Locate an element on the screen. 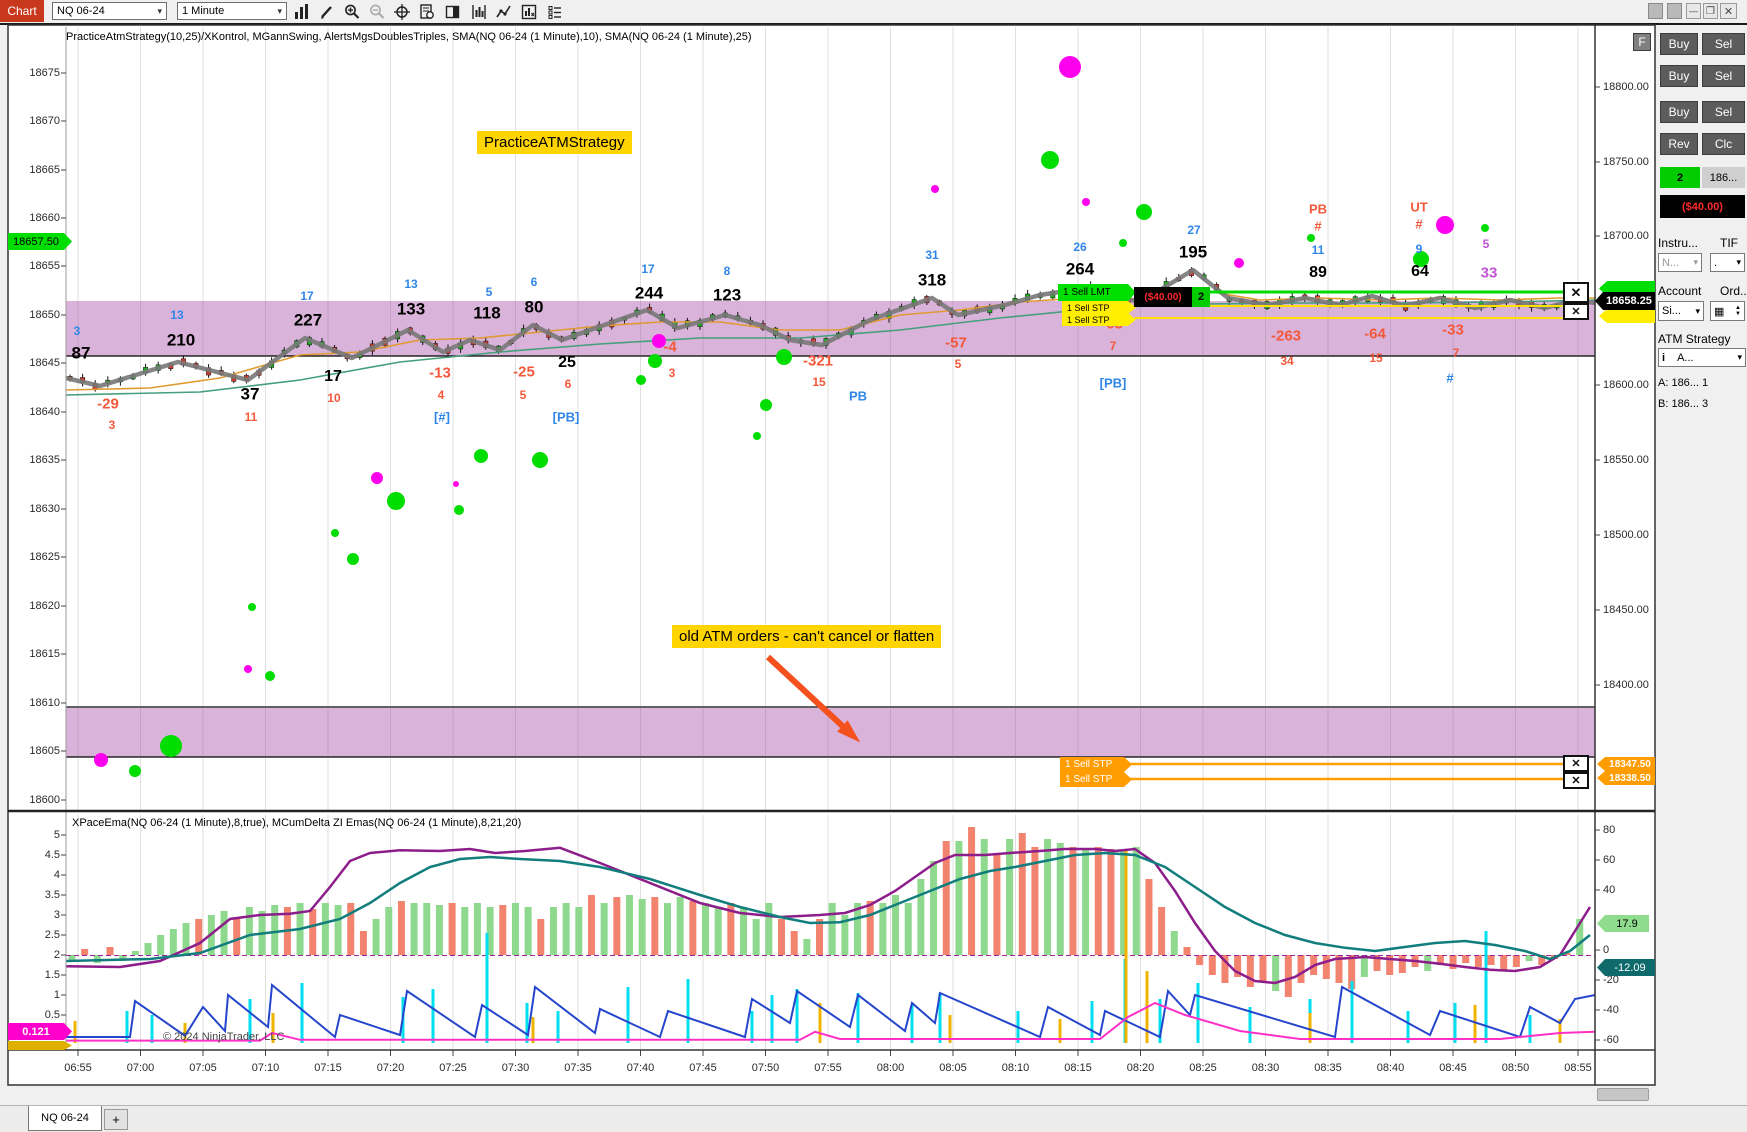 Image resolution: width=1747 pixels, height=1132 pixels. time-axis-label: 07:45 is located at coordinates (703, 1068).